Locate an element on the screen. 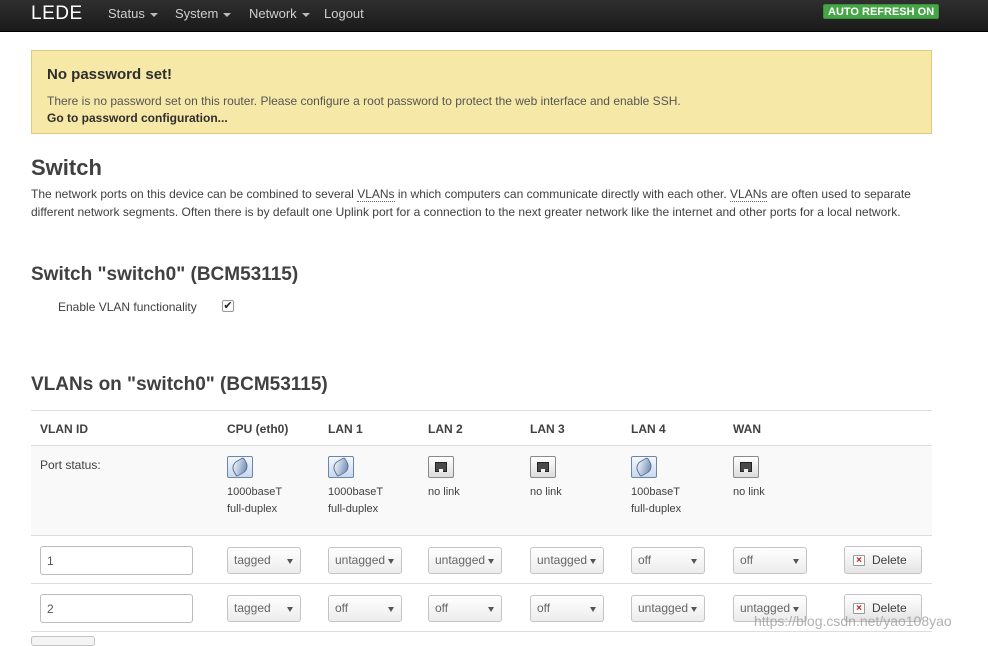 The image size is (988, 646). checkmark-icon: ✔ is located at coordinates (228, 306).